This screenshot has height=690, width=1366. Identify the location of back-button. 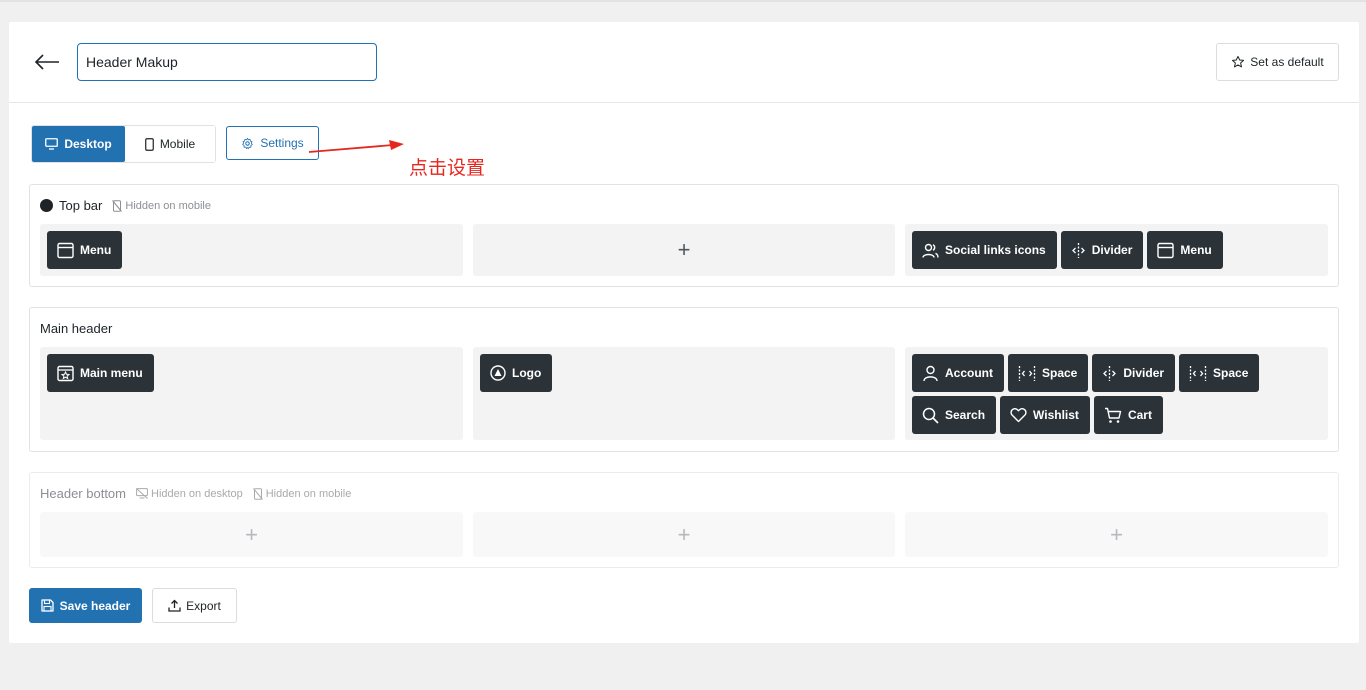
(47, 62).